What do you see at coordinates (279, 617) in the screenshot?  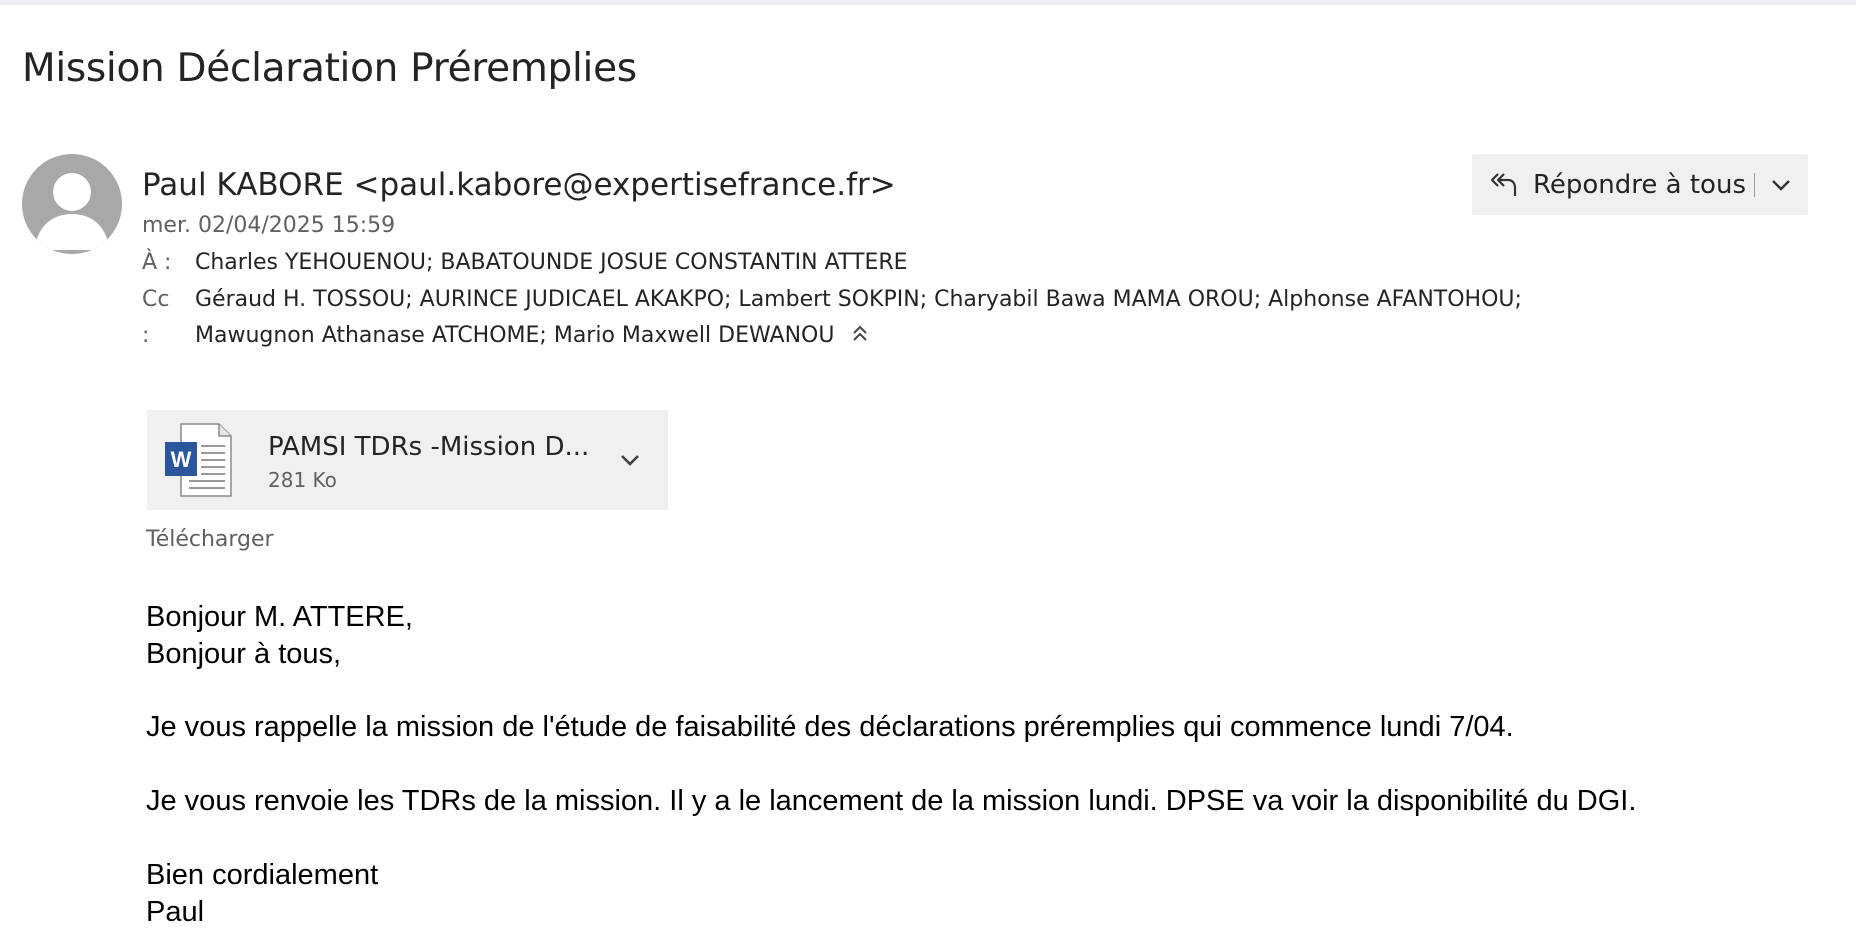 I see `body-line: Bonjour M. ATTERE,` at bounding box center [279, 617].